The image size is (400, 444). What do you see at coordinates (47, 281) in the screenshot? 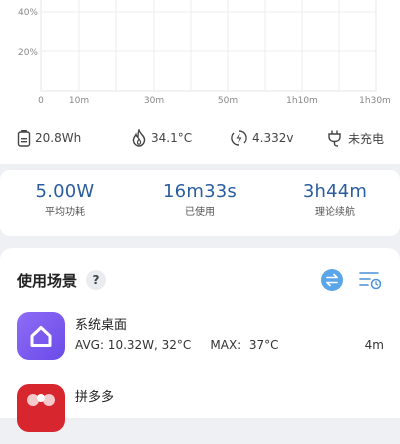
I see `scenes-title: 使用场景` at bounding box center [47, 281].